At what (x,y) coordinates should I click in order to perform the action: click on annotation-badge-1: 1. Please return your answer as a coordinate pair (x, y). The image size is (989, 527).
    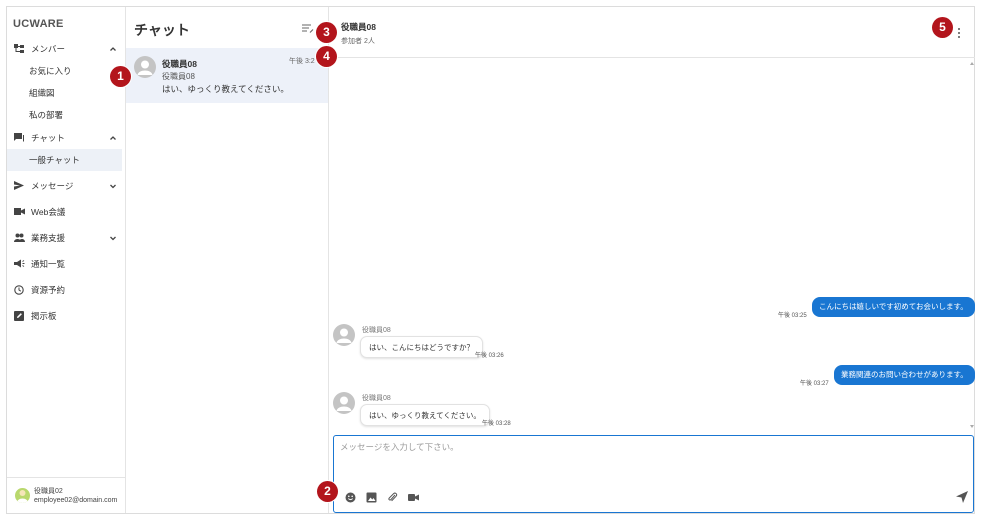
    Looking at the image, I should click on (120, 76).